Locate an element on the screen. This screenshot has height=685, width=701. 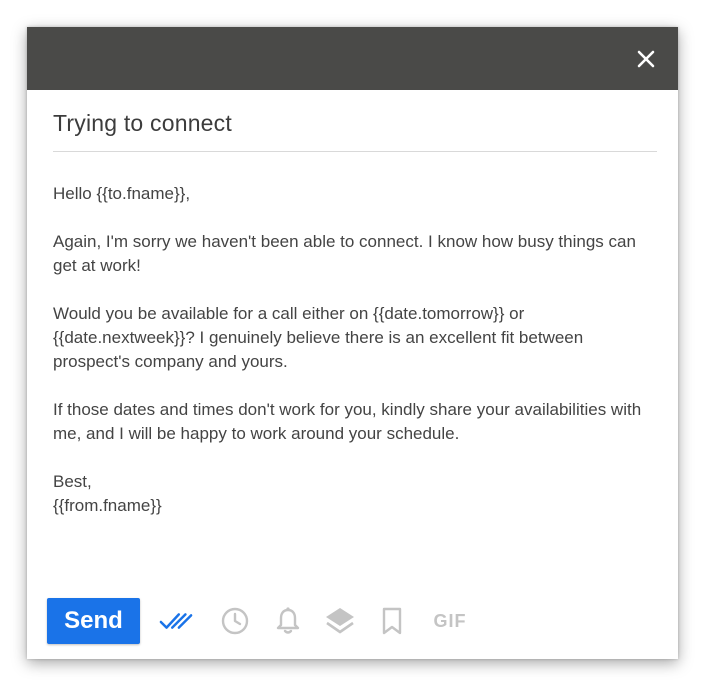
bookmark-icon is located at coordinates (392, 621).